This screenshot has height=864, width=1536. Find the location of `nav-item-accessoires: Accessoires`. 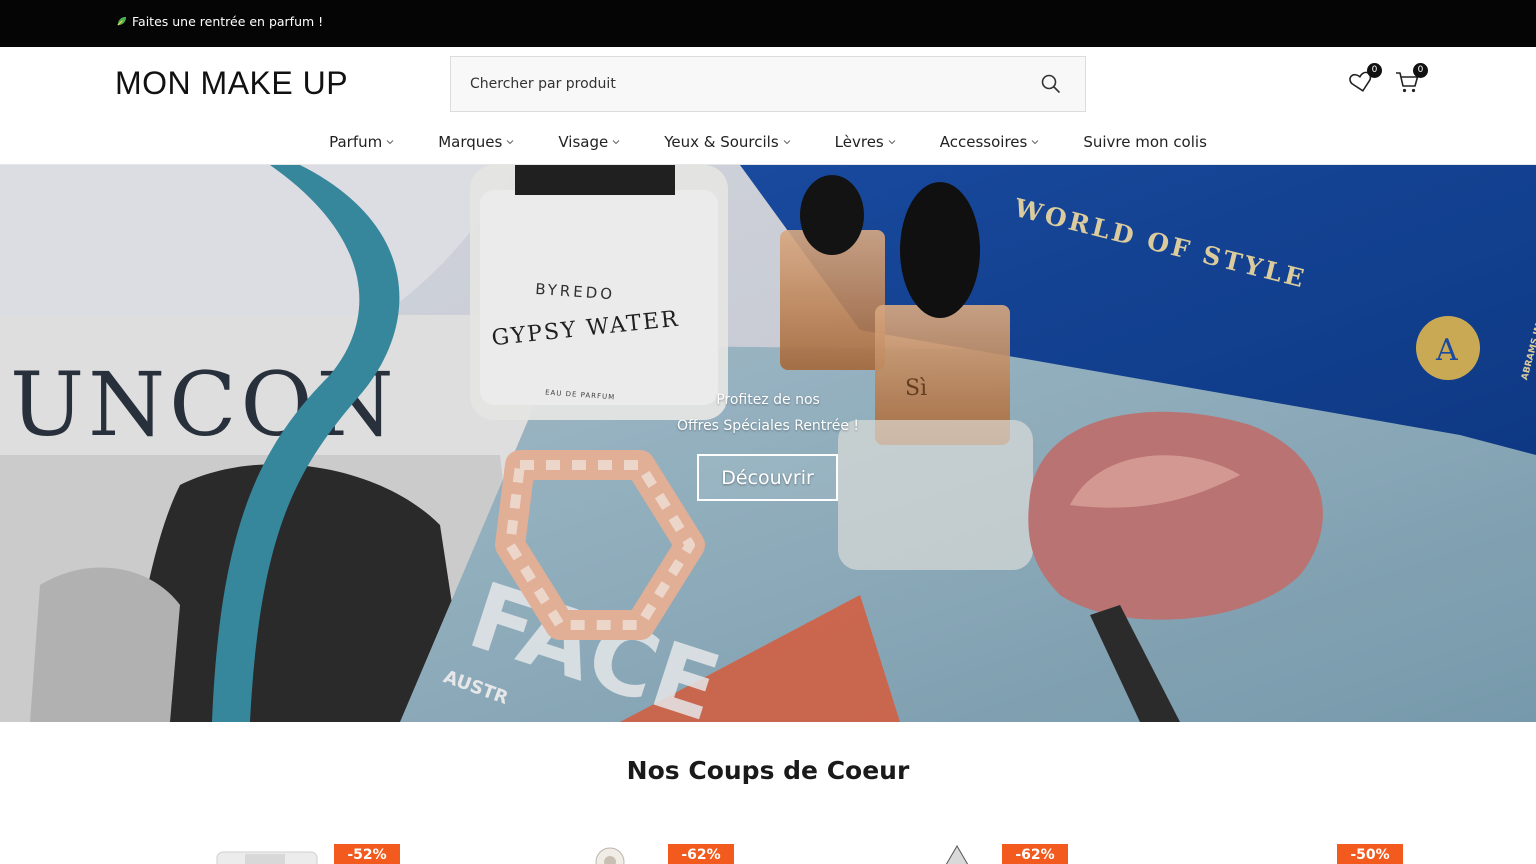

nav-item-accessoires: Accessoires is located at coordinates (990, 142).